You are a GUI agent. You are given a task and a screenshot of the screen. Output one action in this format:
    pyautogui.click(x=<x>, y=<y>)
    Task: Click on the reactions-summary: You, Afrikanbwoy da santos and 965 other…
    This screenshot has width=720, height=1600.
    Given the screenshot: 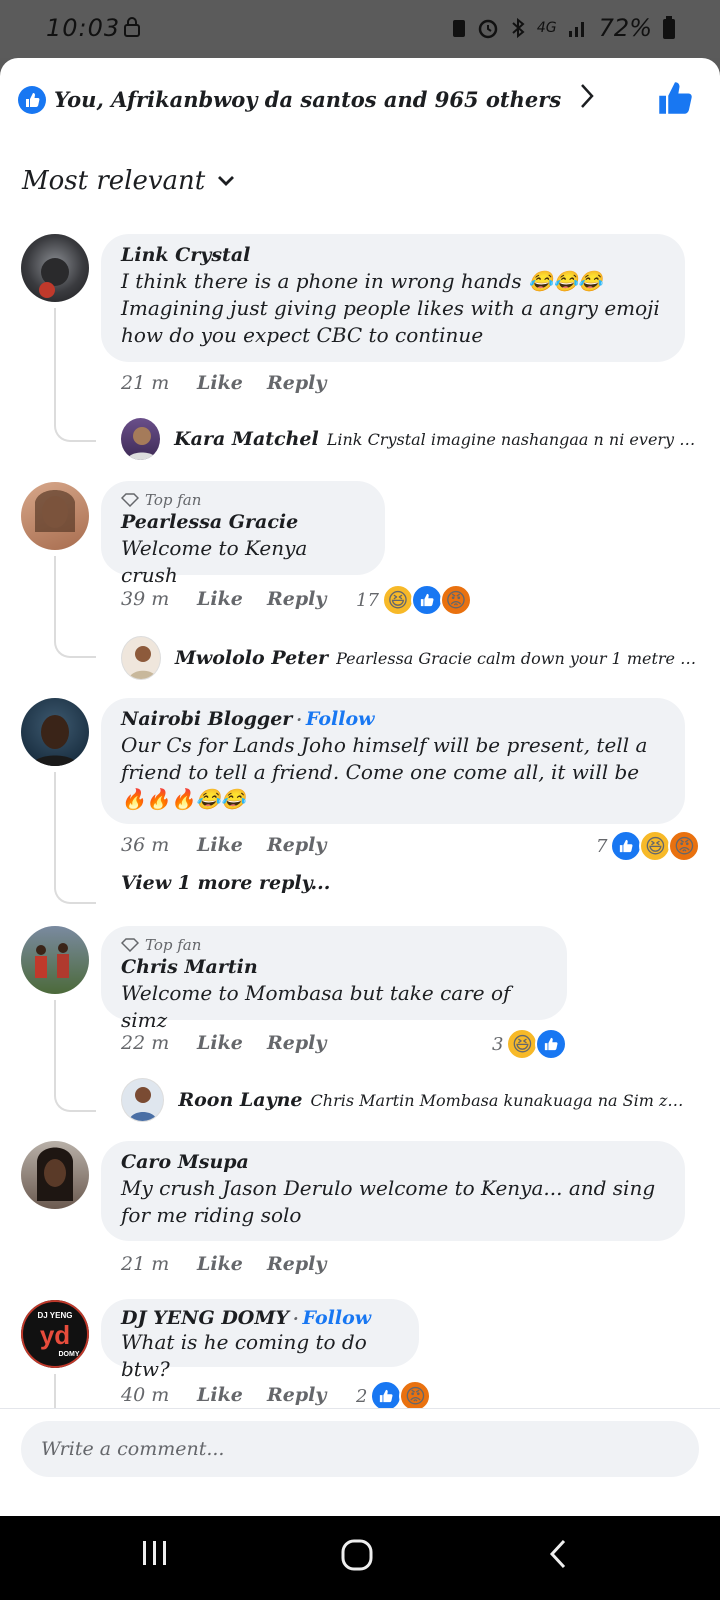 What is the action you would take?
    pyautogui.click(x=306, y=99)
    